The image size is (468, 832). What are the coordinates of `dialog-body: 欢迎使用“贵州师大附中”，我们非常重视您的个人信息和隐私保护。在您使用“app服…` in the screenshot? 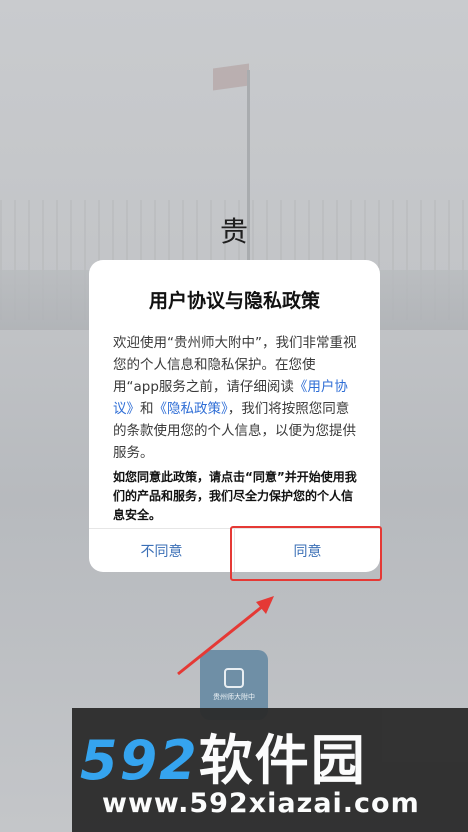 It's located at (237, 398).